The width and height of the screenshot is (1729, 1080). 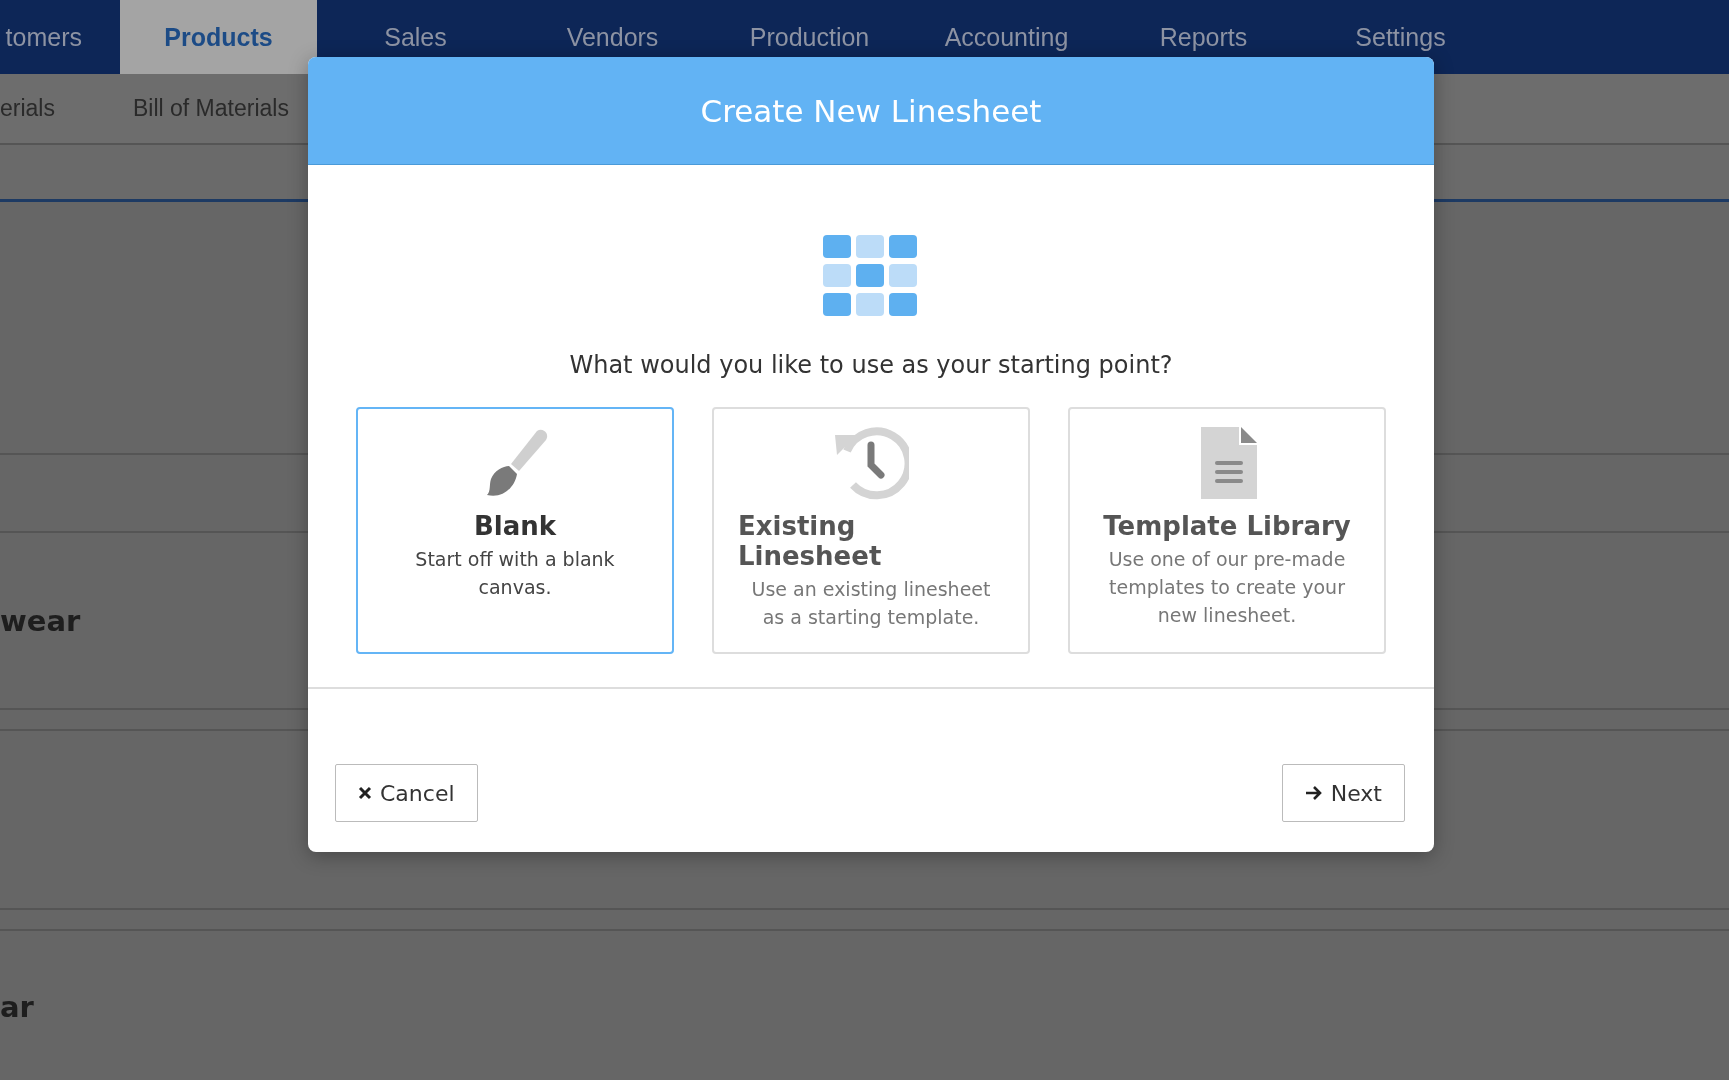 I want to click on grid-icon, so click(x=871, y=276).